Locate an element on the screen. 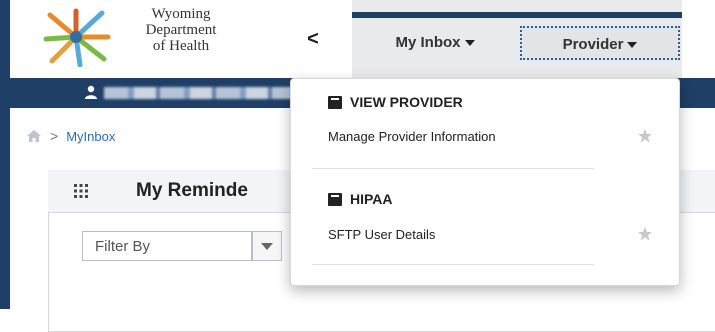 The height and width of the screenshot is (332, 715). chevron-down-icon is located at coordinates (267, 246).